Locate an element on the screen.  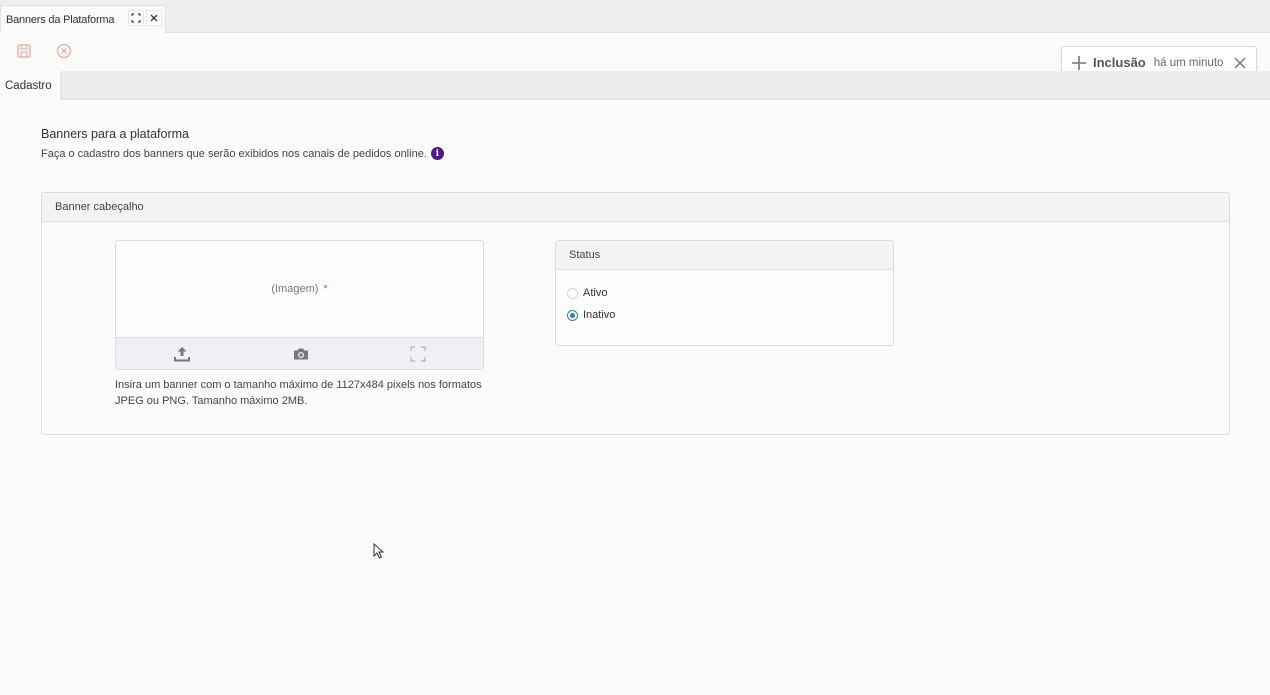
status-option-inativo: Inativo is located at coordinates (591, 315).